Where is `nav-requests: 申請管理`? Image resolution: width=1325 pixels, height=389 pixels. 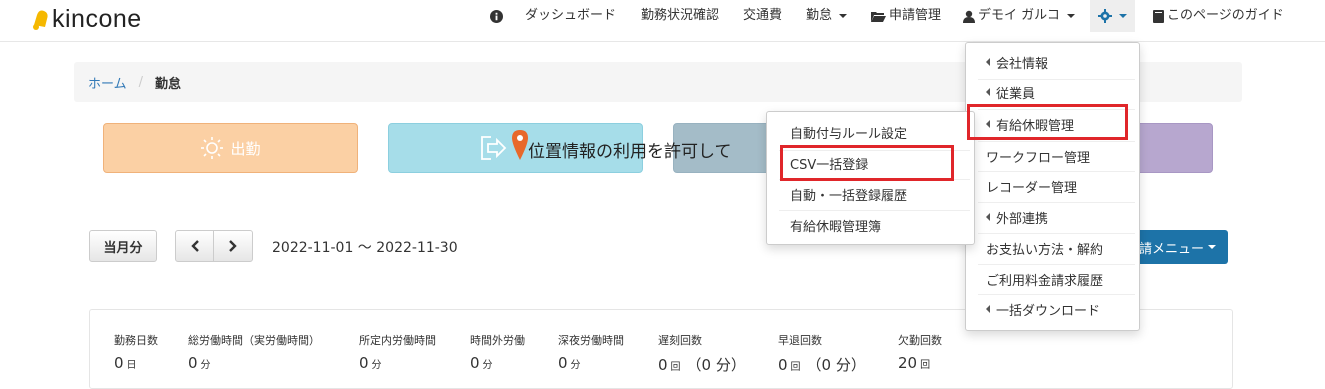 nav-requests: 申請管理 is located at coordinates (906, 16).